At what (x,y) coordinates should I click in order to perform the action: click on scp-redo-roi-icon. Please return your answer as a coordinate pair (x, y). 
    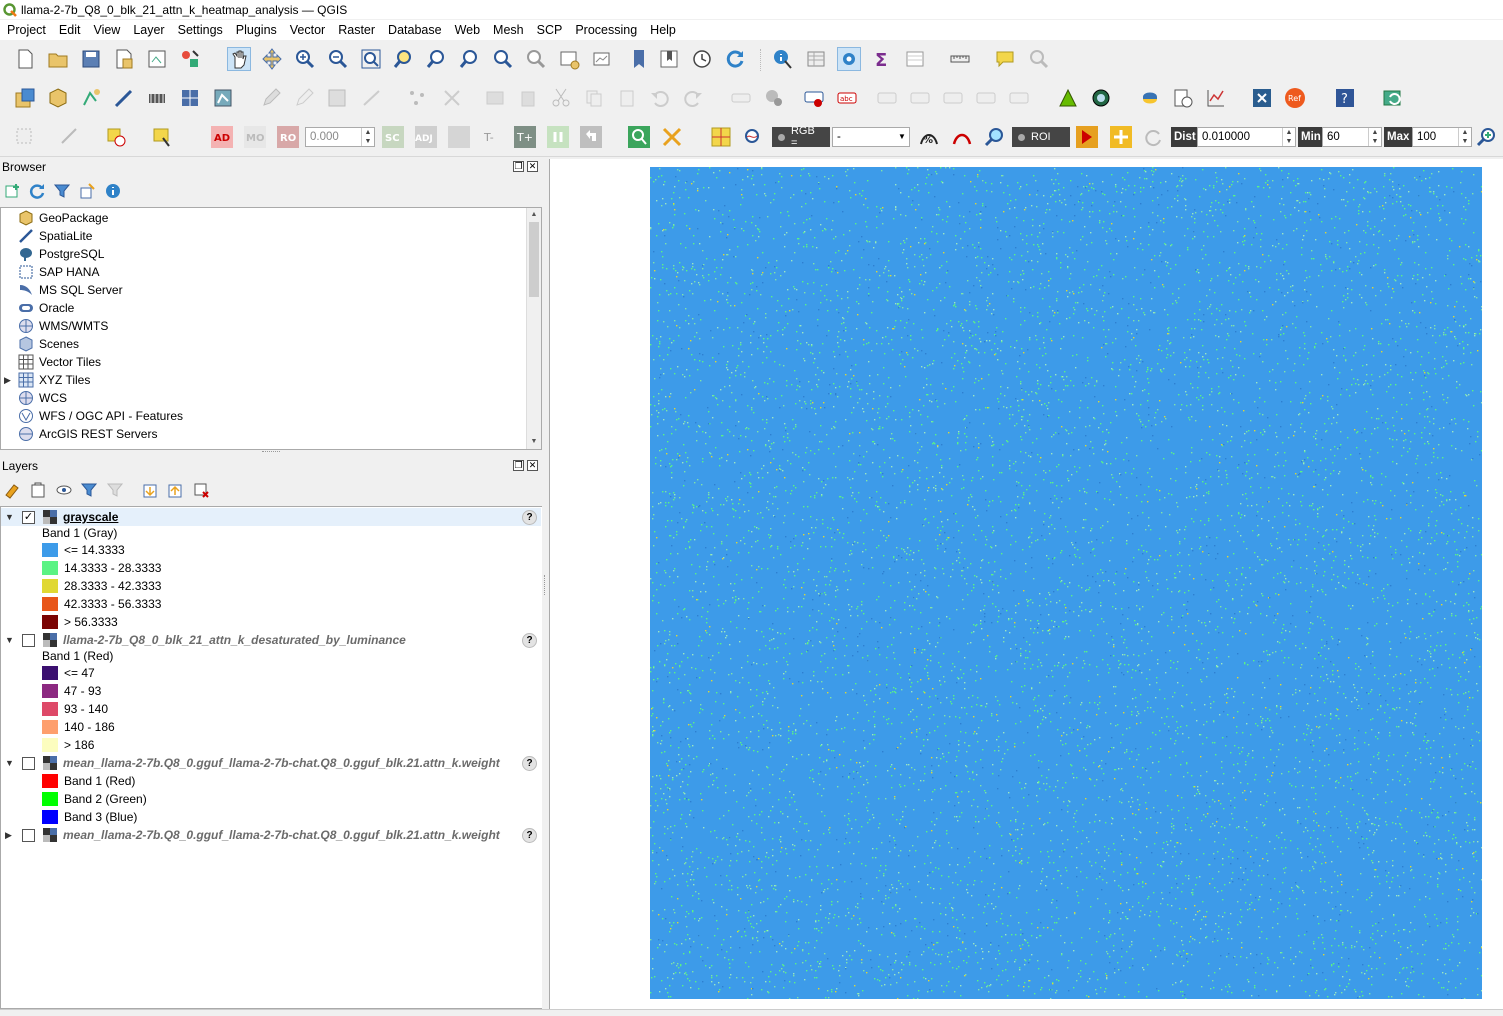
    Looking at the image, I should click on (1154, 137).